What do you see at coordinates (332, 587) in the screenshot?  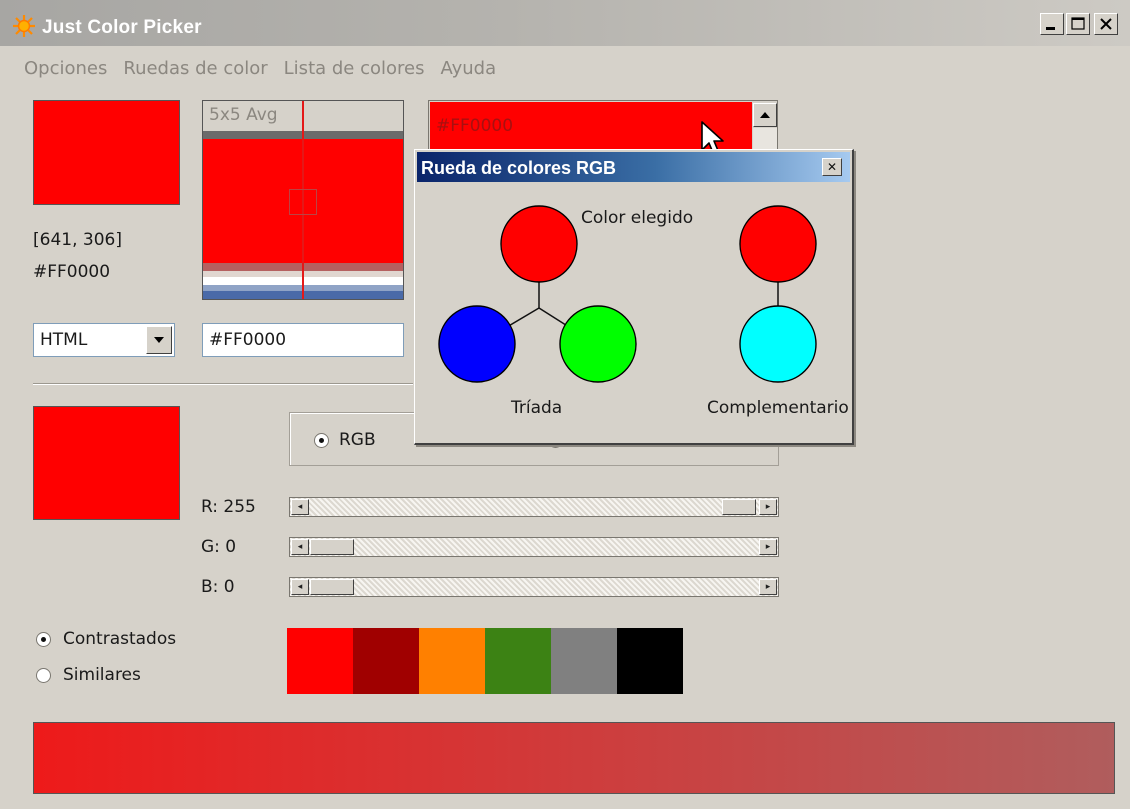 I see `slider-b-thumb` at bounding box center [332, 587].